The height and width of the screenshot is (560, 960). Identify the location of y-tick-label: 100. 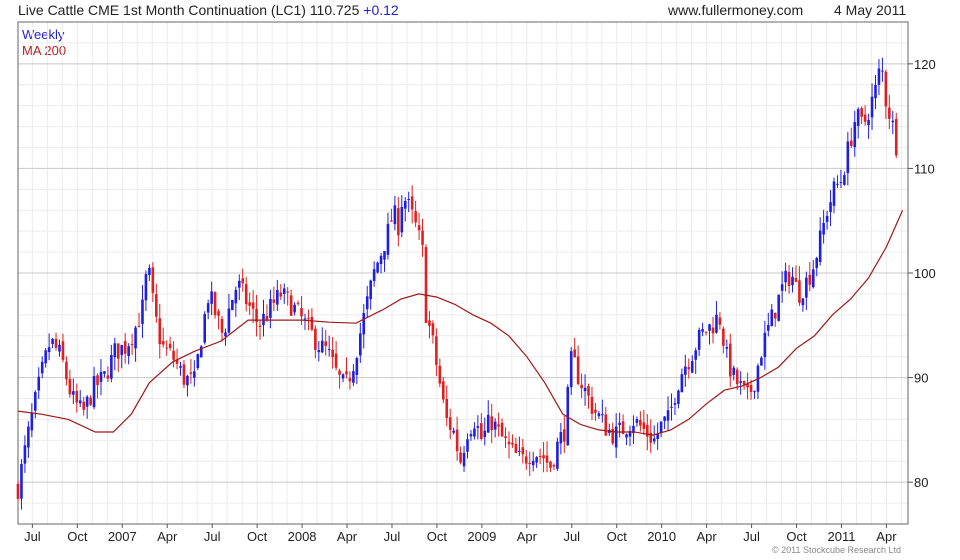
(925, 273).